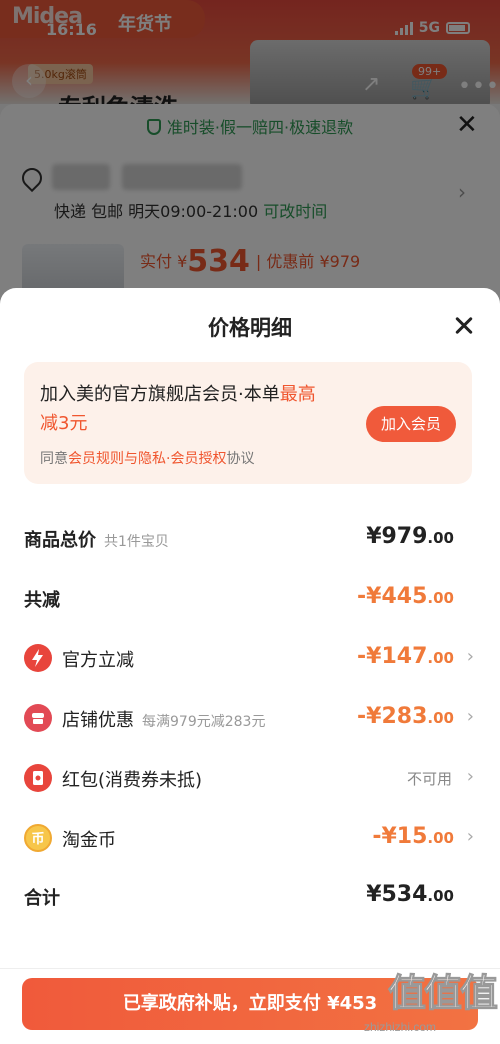  What do you see at coordinates (250, 659) in the screenshot?
I see `row-official-discount: 官方立减 -¥147.00 ›` at bounding box center [250, 659].